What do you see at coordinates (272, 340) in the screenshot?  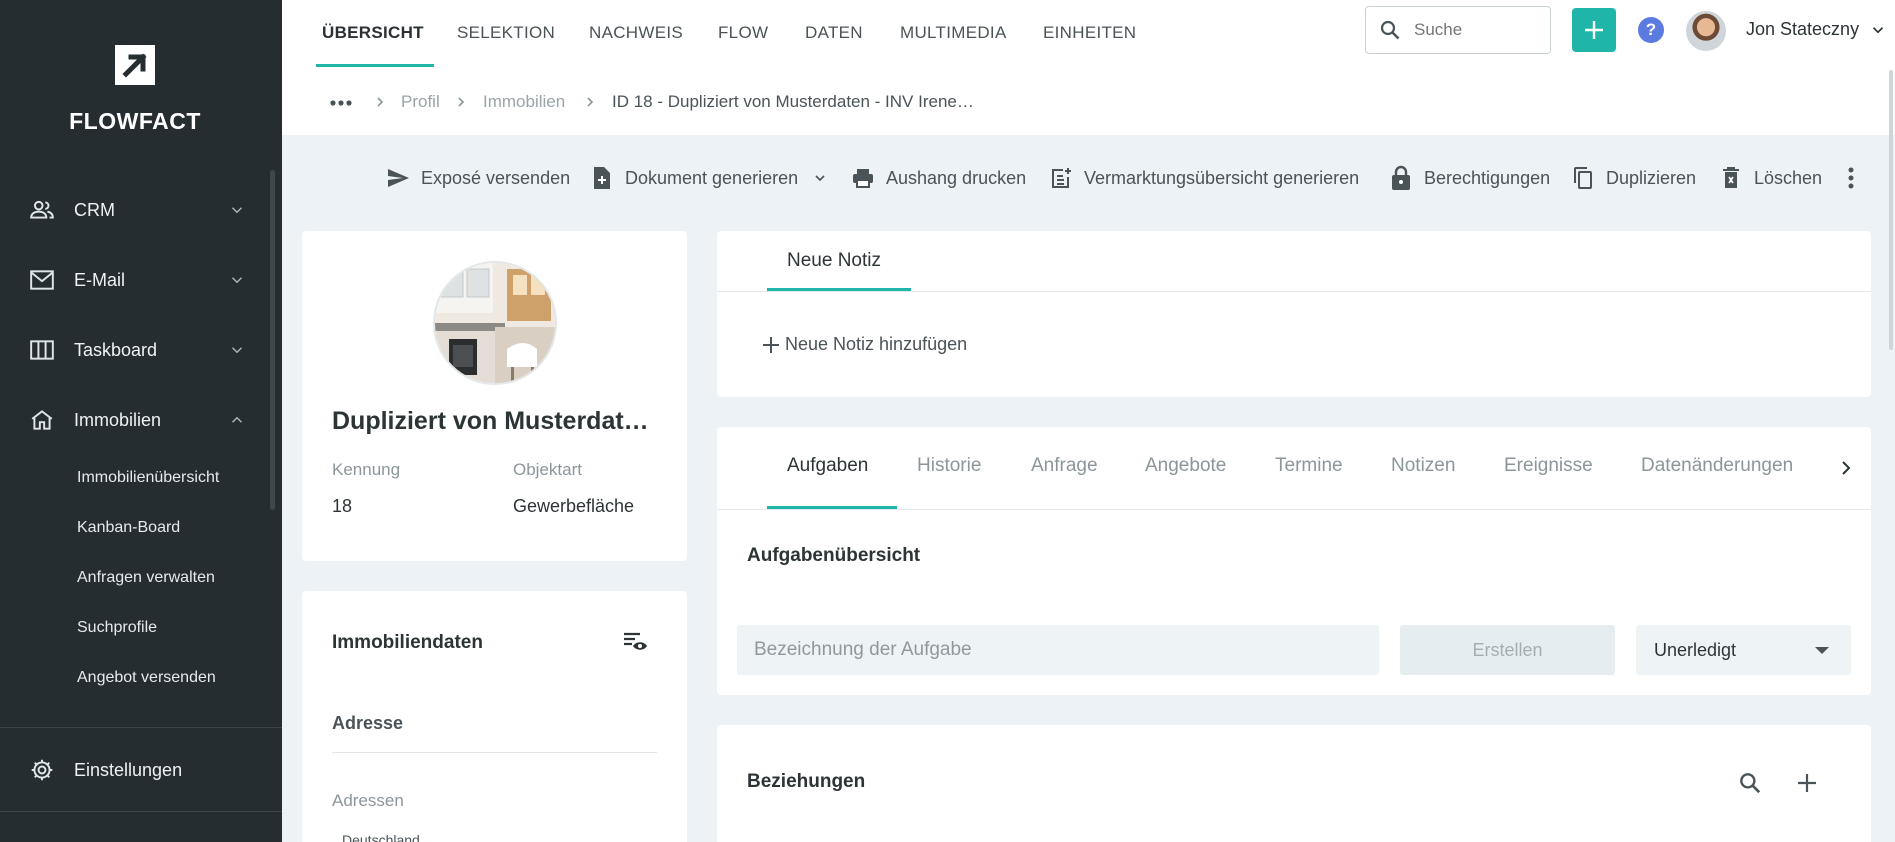 I see `sidebar-scrollbar` at bounding box center [272, 340].